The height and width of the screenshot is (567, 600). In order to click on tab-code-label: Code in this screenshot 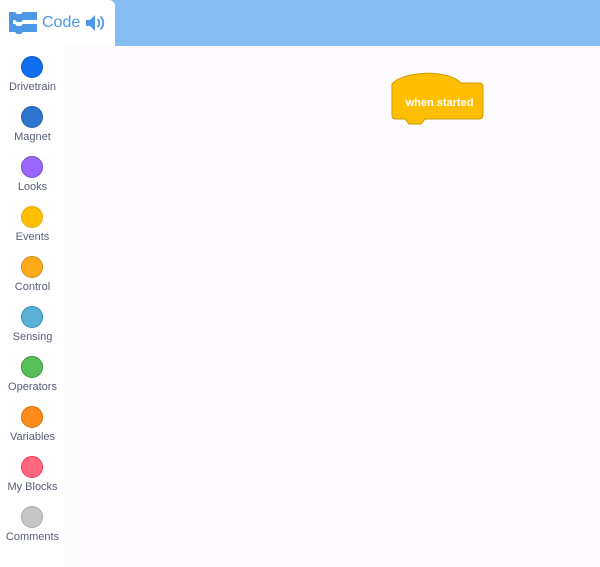, I will do `click(61, 22)`.